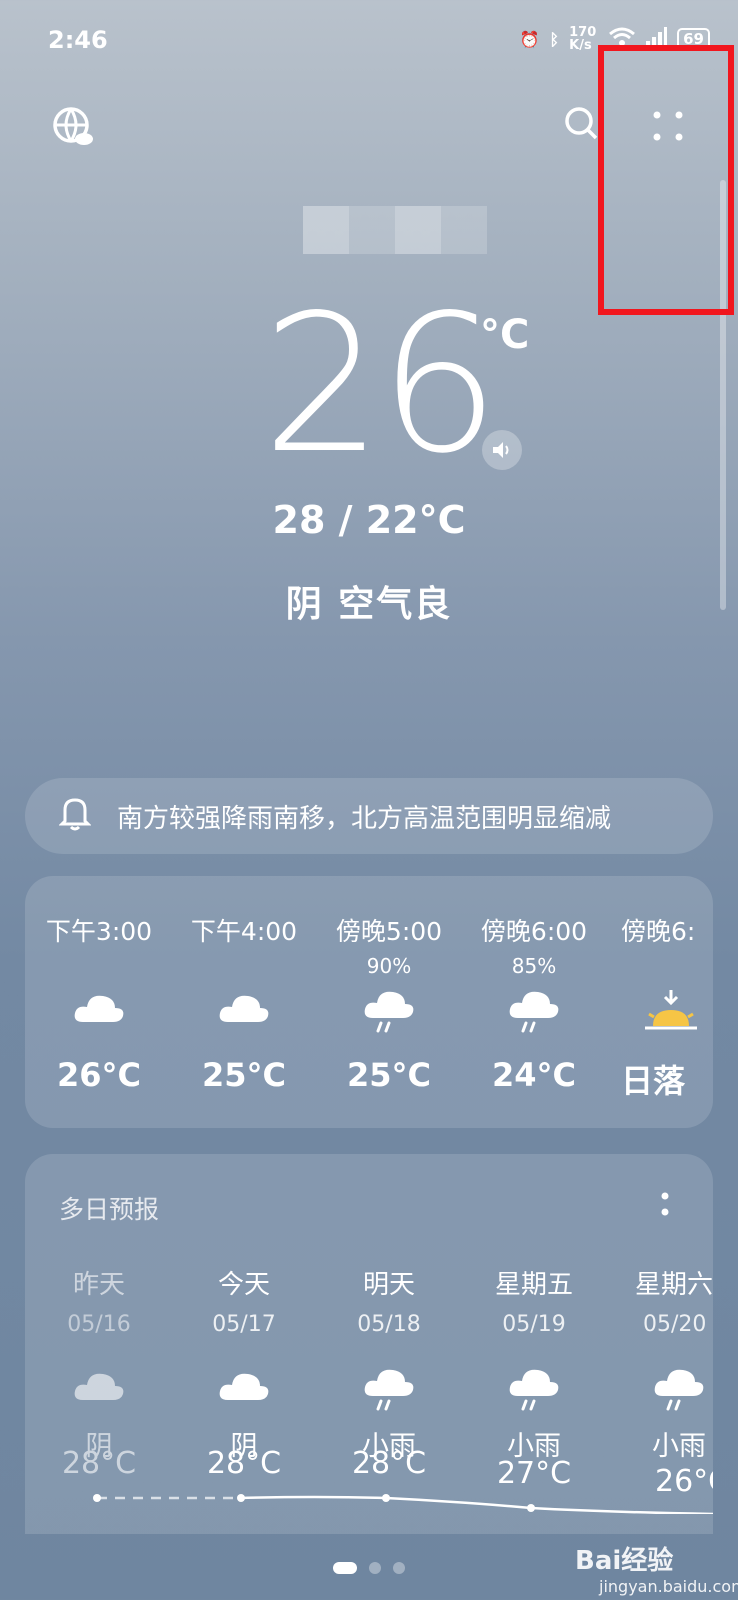 The width and height of the screenshot is (738, 1600). What do you see at coordinates (671, 1014) in the screenshot?
I see `sunset-icon` at bounding box center [671, 1014].